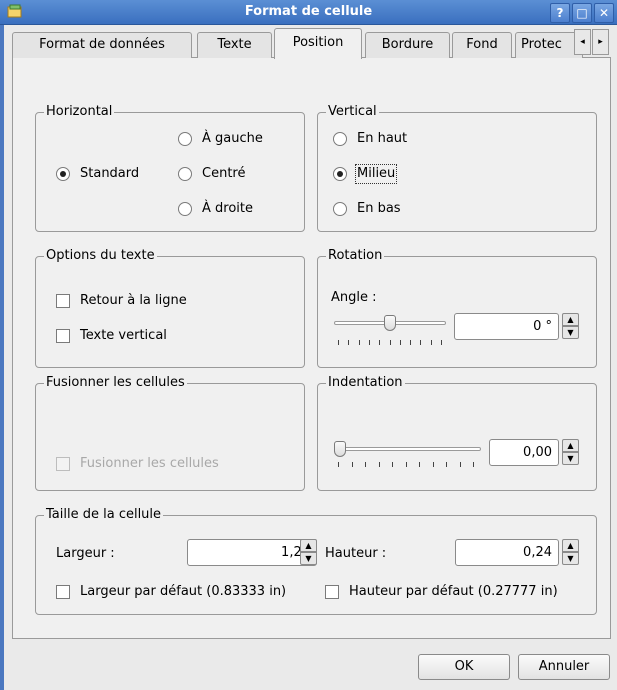 Image resolution: width=617 pixels, height=690 pixels. I want to click on window-title: Format de cellule, so click(308, 11).